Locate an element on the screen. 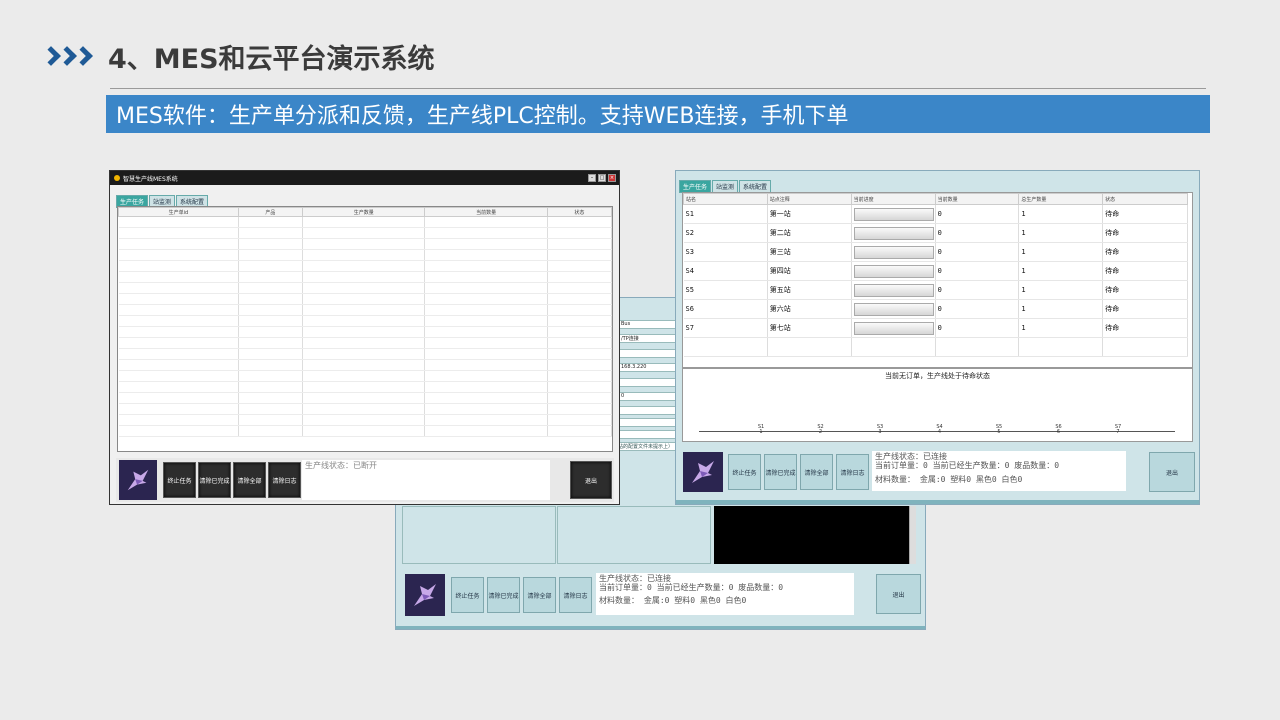  minimize-icon: – is located at coordinates (592, 178).